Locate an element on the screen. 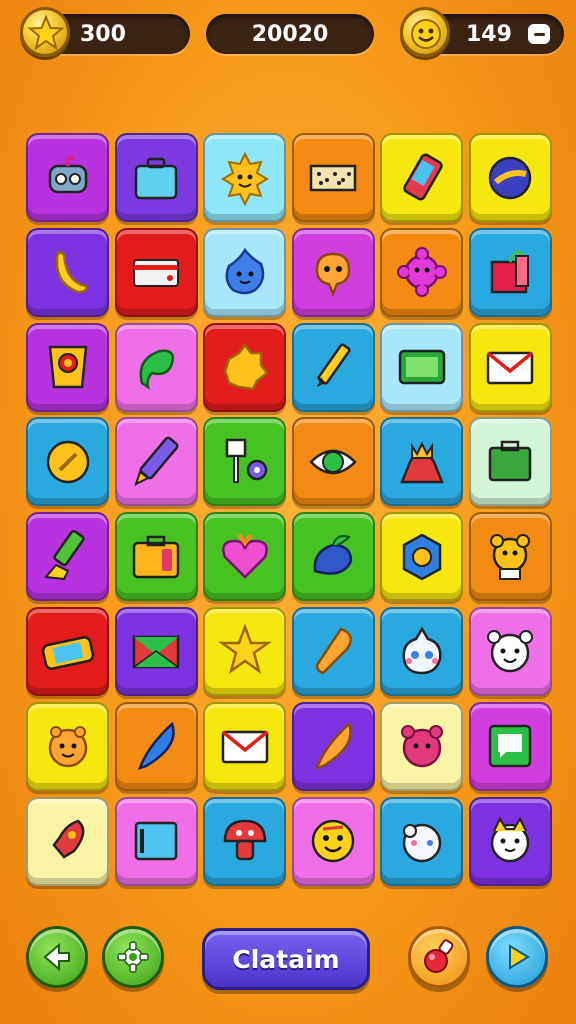  heart-icon is located at coordinates (244, 556).